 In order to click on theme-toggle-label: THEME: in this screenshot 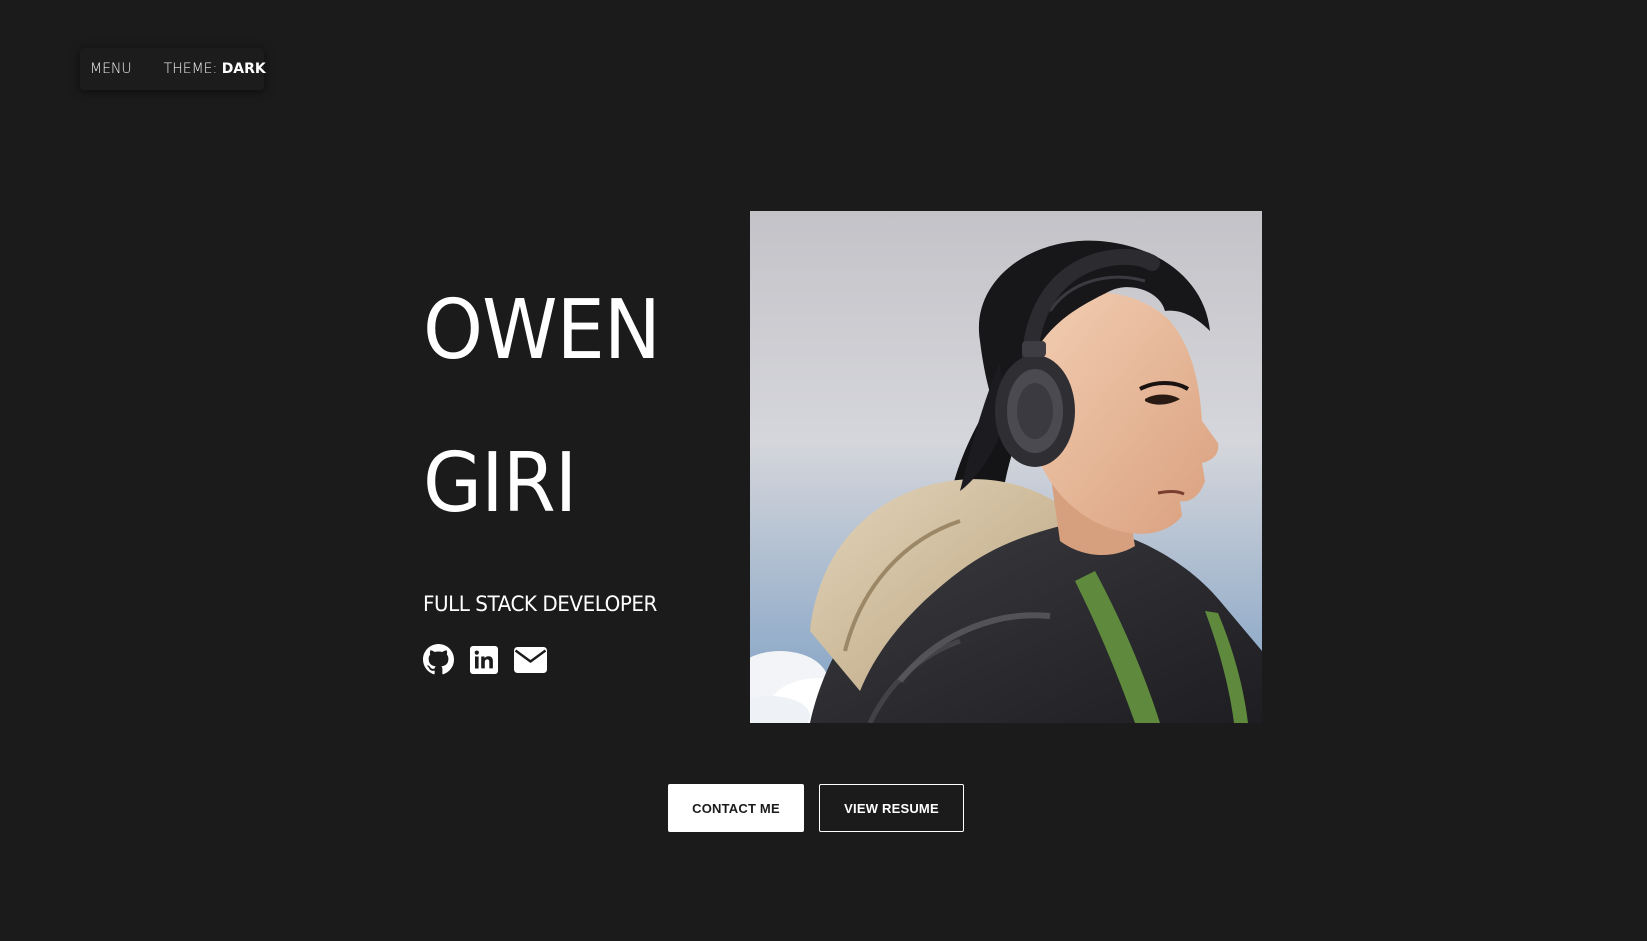, I will do `click(192, 69)`.